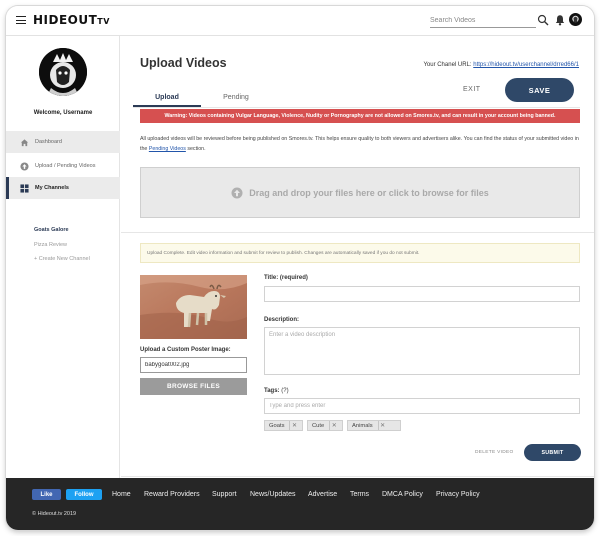 This screenshot has width=600, height=536. What do you see at coordinates (21, 20) in the screenshot?
I see `menu-icon` at bounding box center [21, 20].